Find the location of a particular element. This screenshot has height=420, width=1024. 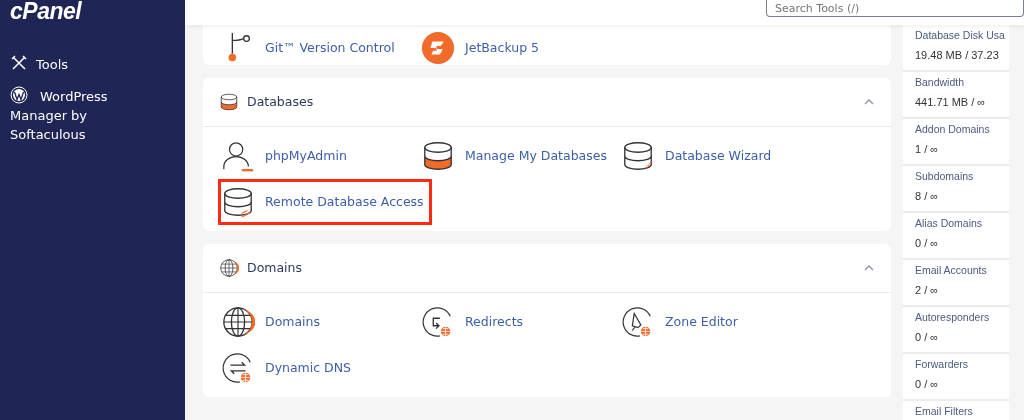

stat-label: Forwarders is located at coordinates (942, 364).